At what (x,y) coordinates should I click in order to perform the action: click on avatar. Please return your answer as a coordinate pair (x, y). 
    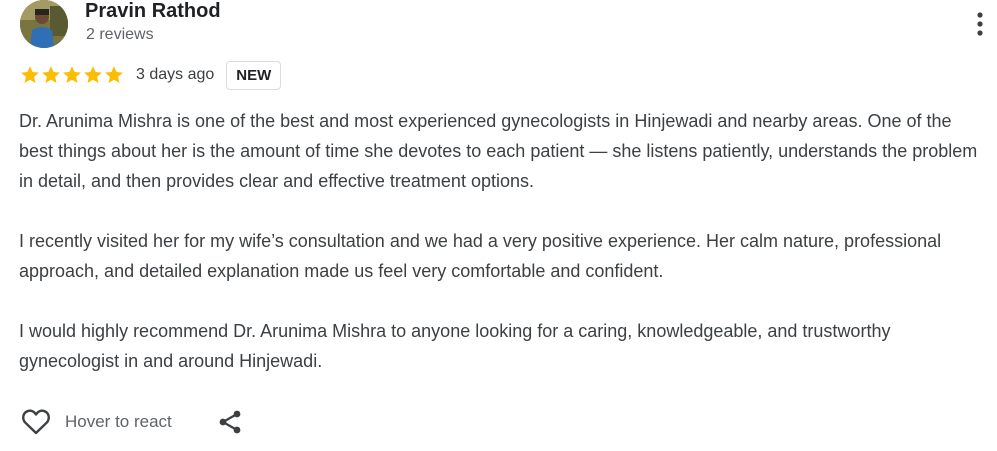
    Looking at the image, I should click on (44, 24).